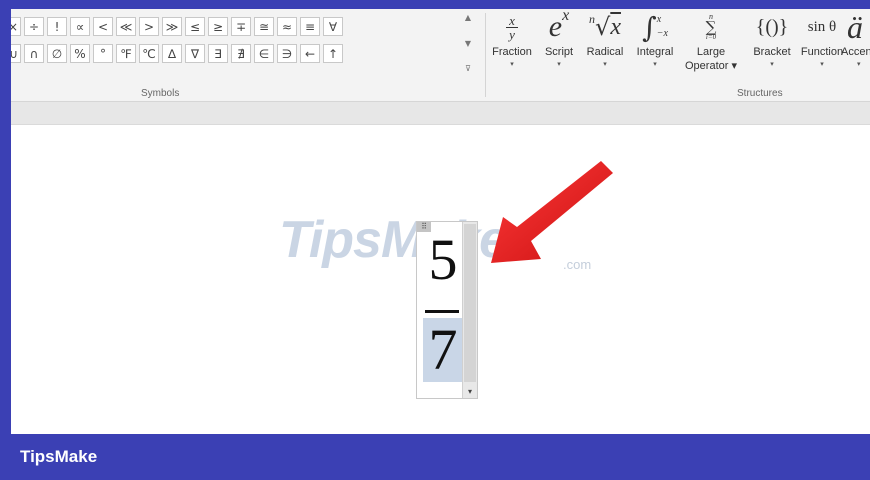  I want to click on symbol-button: ×, so click(16, 26).